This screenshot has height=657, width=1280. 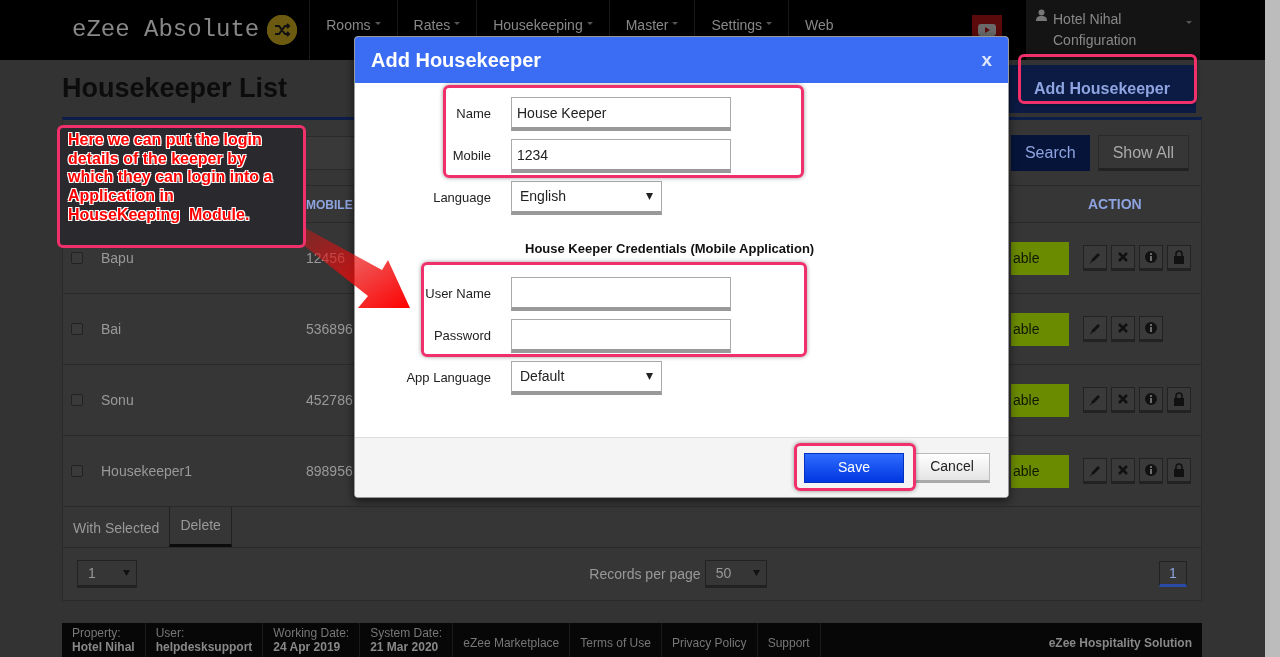 What do you see at coordinates (1120, 643) in the screenshot?
I see `footer-brand: eZee Hospitality Solution` at bounding box center [1120, 643].